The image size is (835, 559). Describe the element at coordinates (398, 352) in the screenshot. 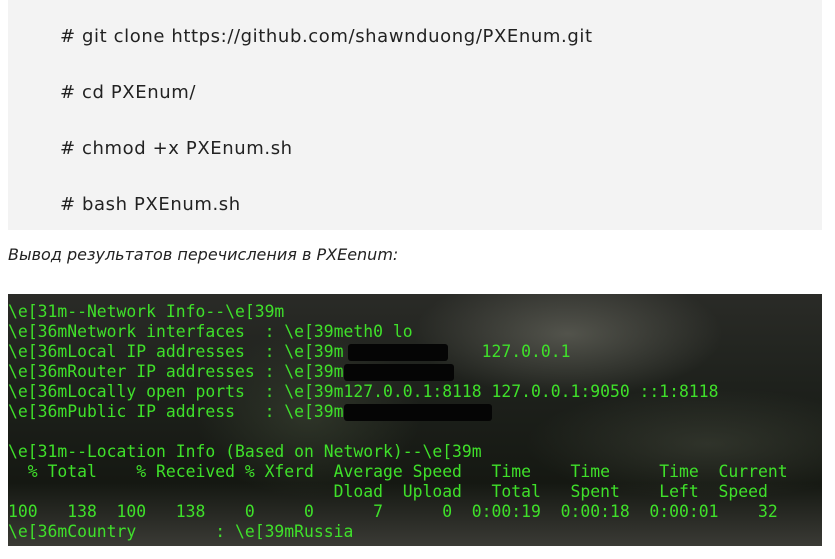

I see `redaction-block-local-ip` at that location.